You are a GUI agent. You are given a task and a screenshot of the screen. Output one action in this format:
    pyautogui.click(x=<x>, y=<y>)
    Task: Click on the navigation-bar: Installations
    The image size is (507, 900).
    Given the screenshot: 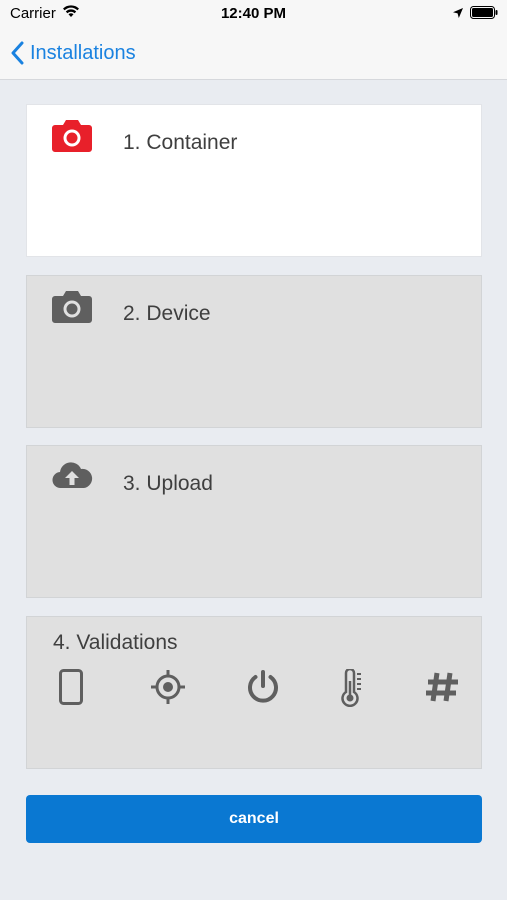 What is the action you would take?
    pyautogui.click(x=253, y=54)
    